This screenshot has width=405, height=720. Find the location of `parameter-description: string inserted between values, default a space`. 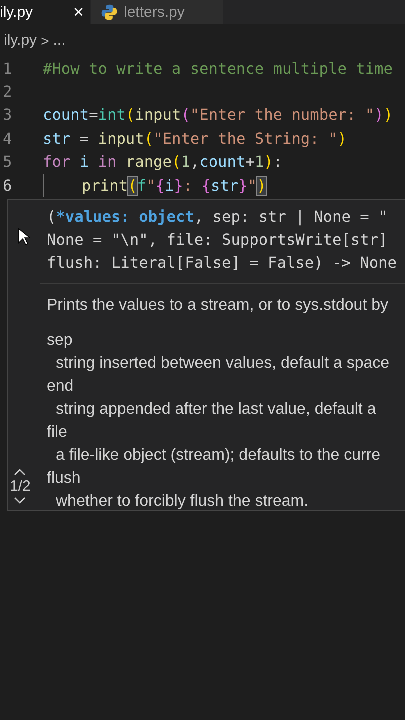

parameter-description: string inserted between values, default a space is located at coordinates (222, 364).